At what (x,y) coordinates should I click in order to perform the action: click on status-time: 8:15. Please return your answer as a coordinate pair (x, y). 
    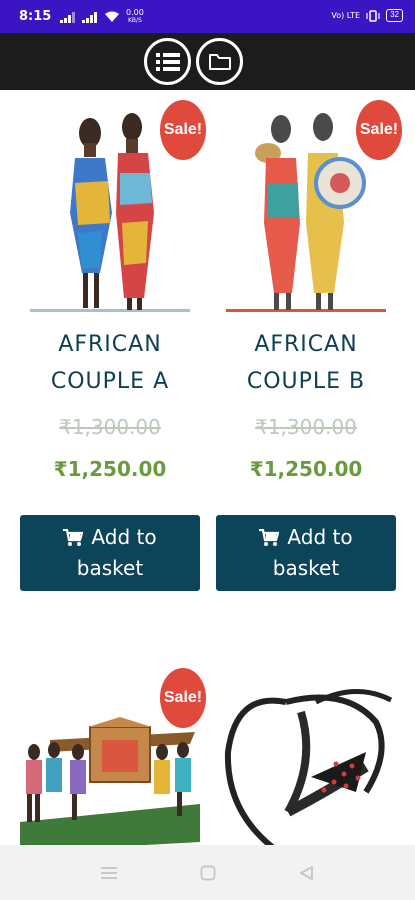
    Looking at the image, I should click on (35, 16).